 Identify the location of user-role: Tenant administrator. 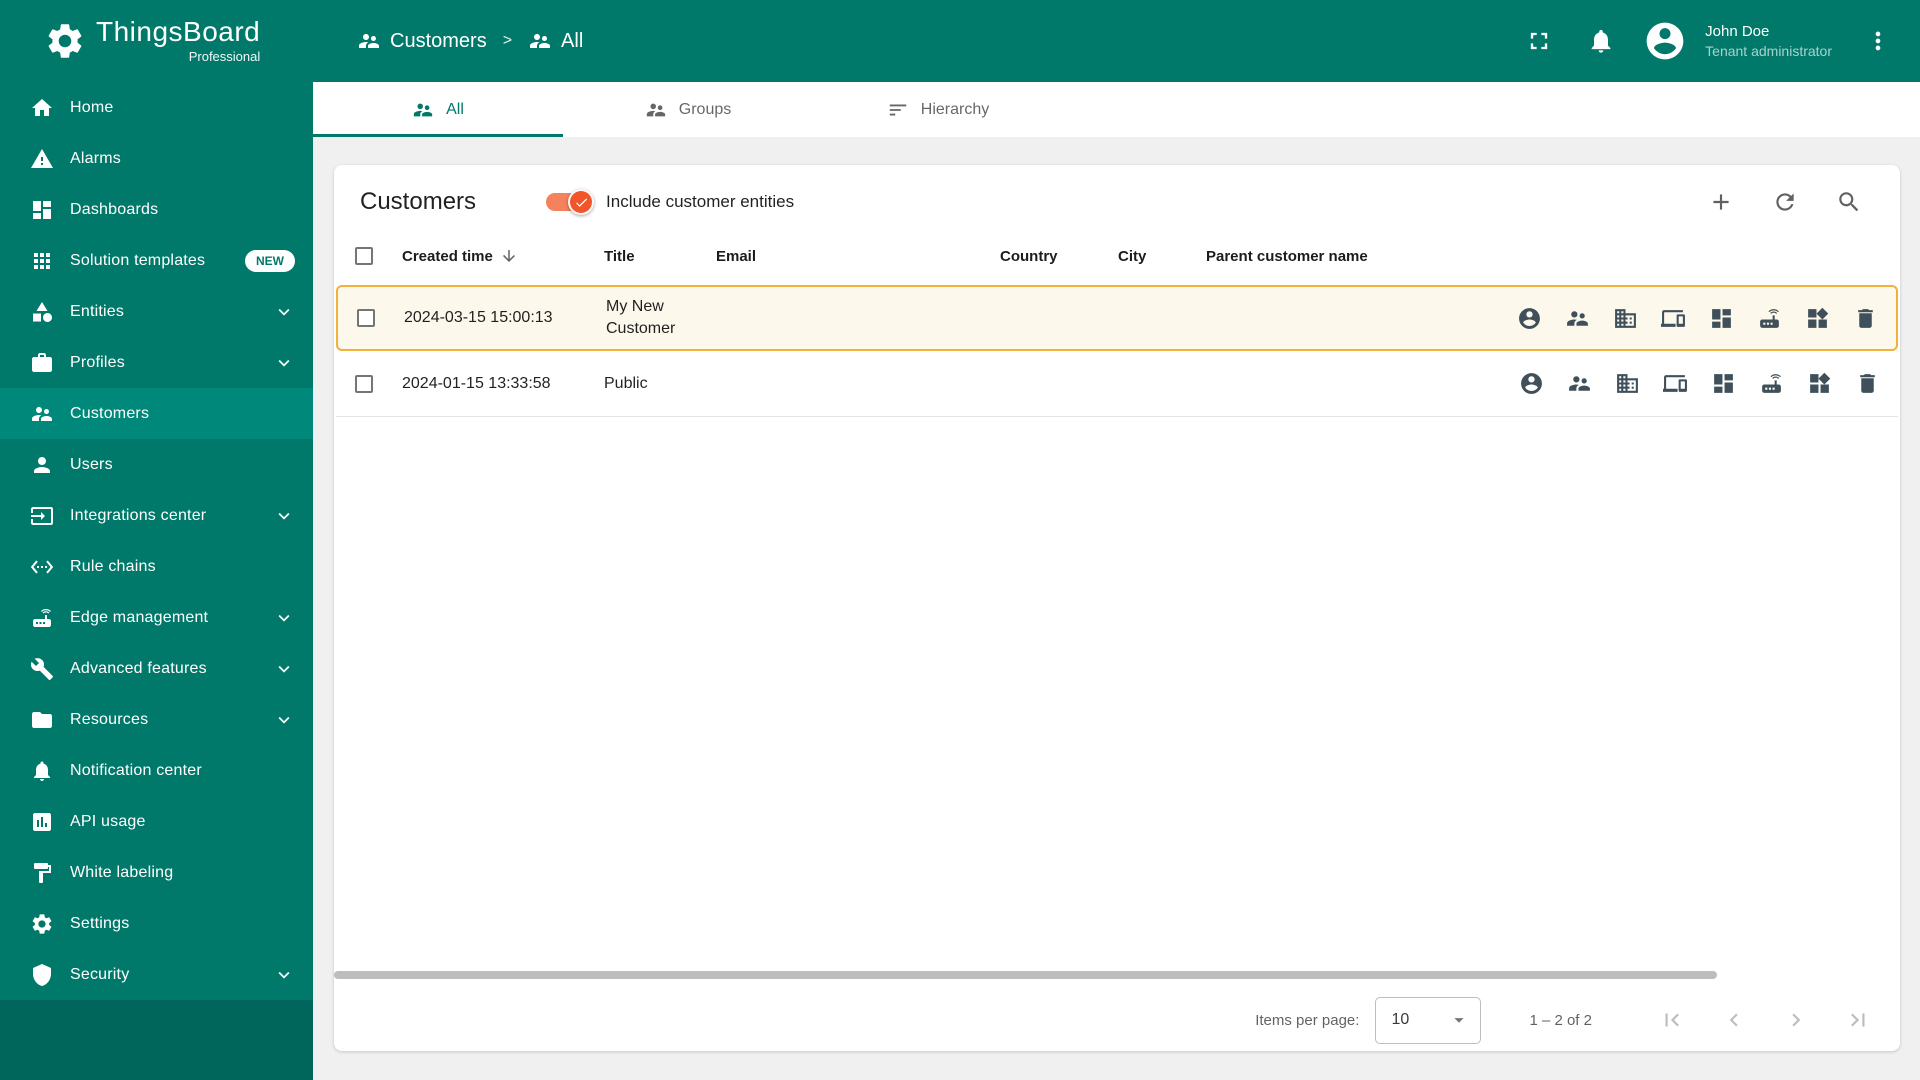
(1768, 51).